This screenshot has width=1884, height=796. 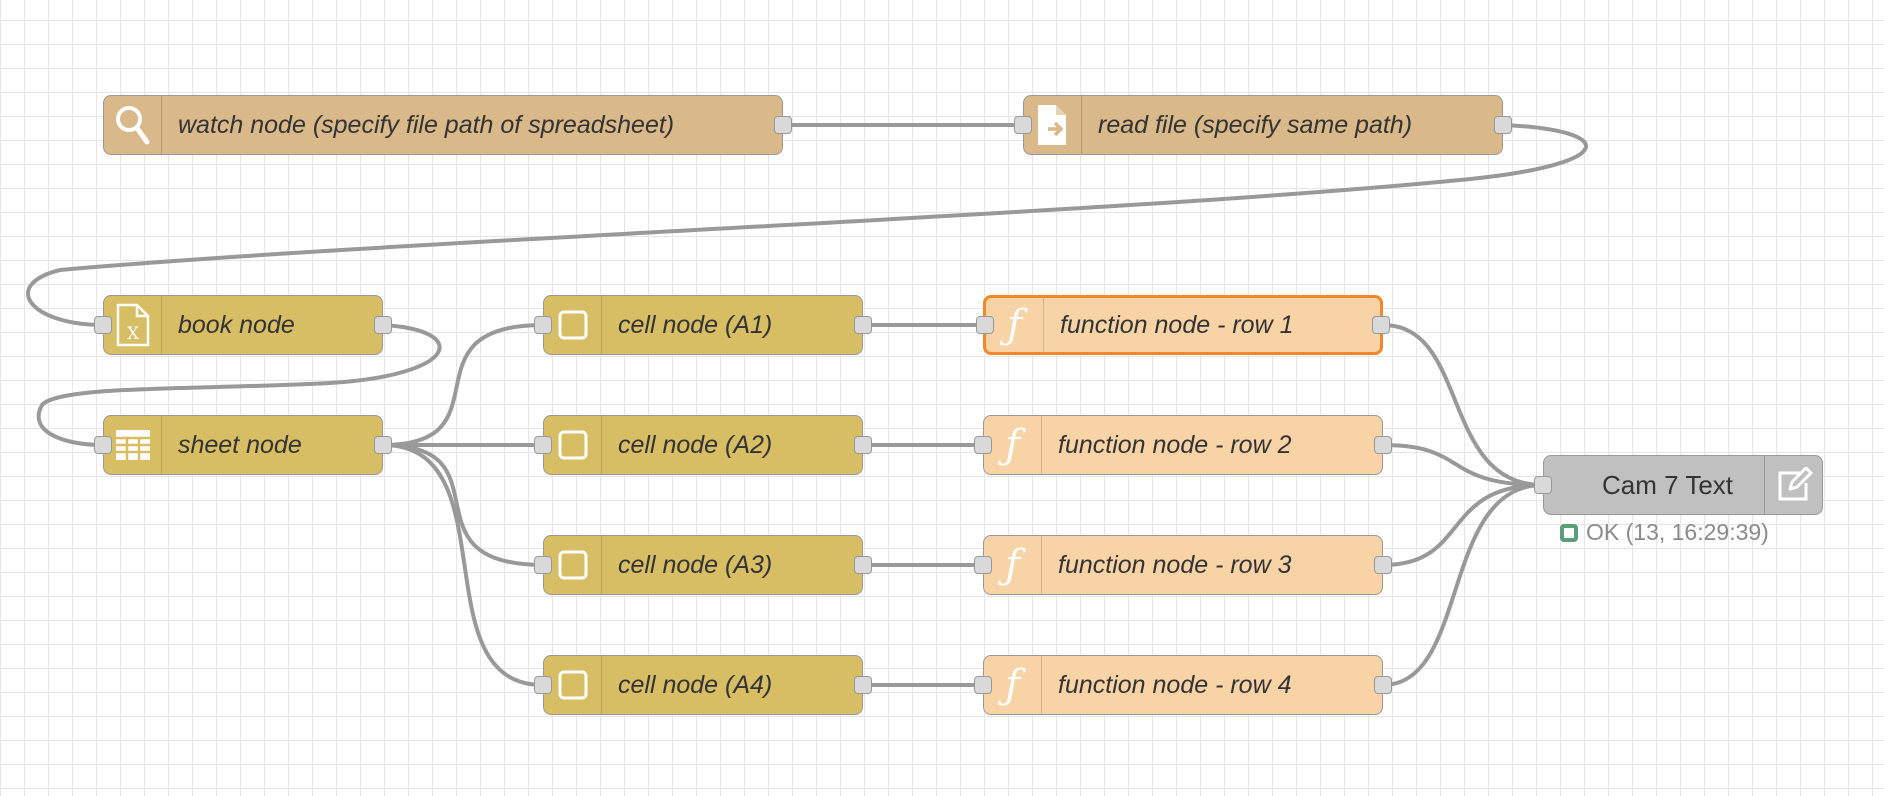 I want to click on svg-text: X, so click(x=132, y=334).